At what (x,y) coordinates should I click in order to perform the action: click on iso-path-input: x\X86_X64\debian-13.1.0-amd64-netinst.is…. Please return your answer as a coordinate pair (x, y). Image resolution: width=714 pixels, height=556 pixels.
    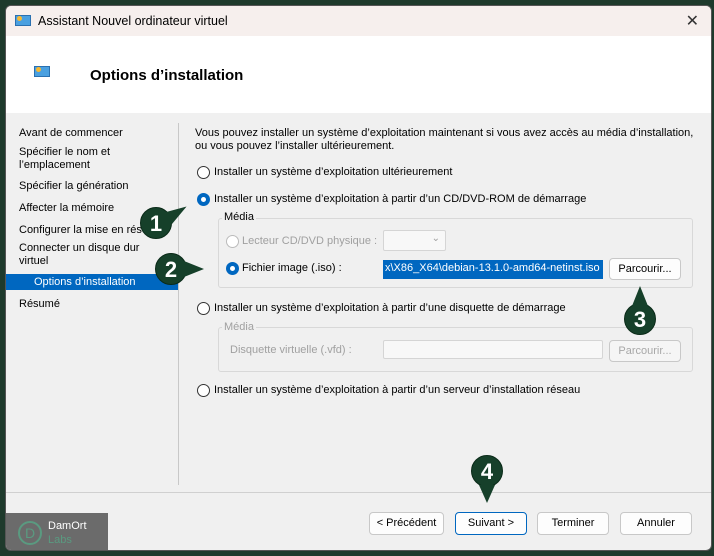
    Looking at the image, I should click on (493, 269).